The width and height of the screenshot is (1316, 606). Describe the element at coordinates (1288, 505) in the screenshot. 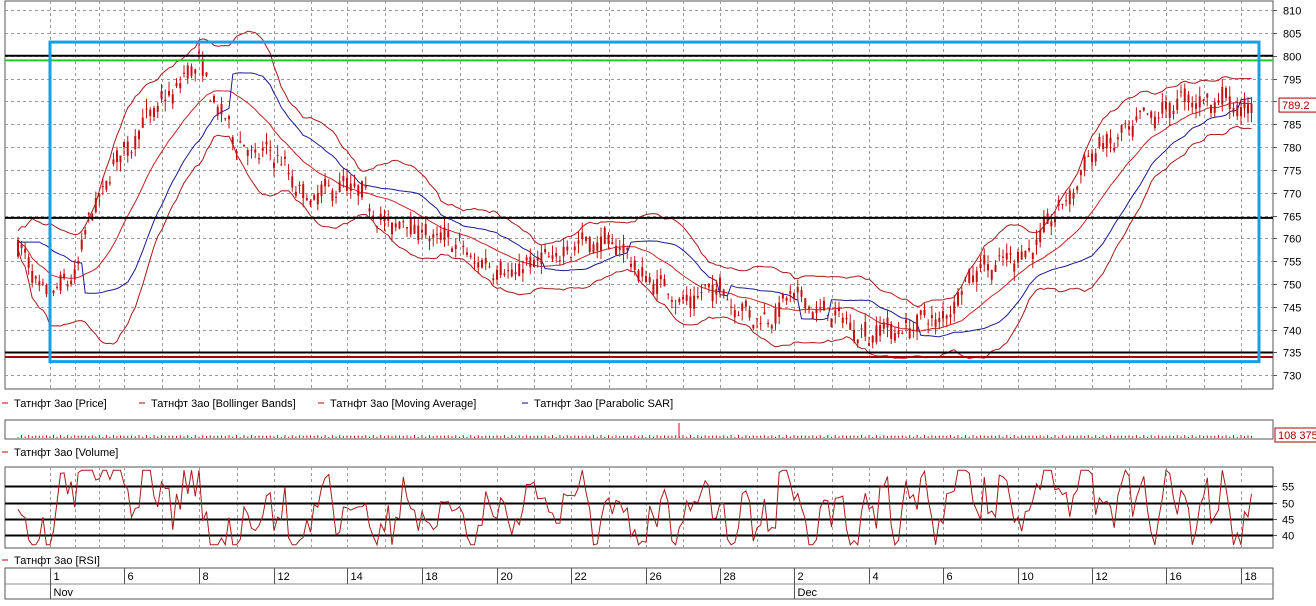

I see `rsi-y-tick-label: 50` at that location.